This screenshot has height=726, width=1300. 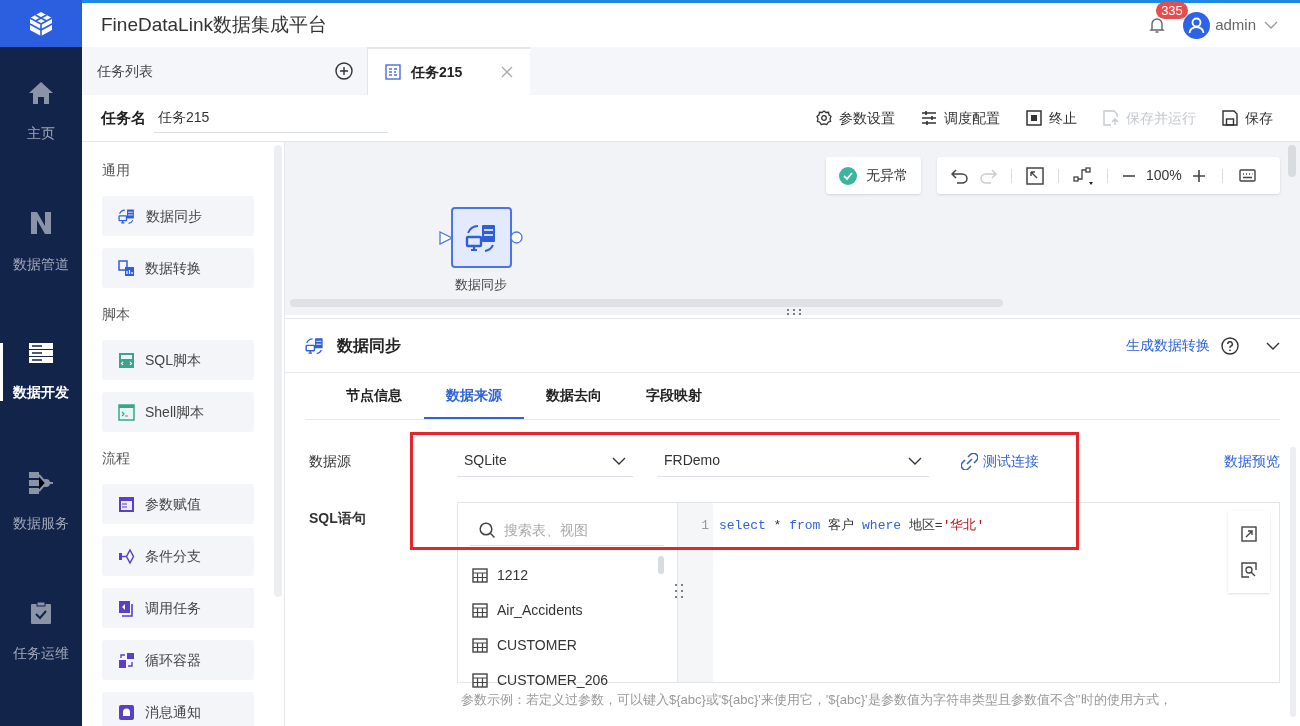 I want to click on app-title: FineDataLink数据集成平台, so click(x=214, y=24).